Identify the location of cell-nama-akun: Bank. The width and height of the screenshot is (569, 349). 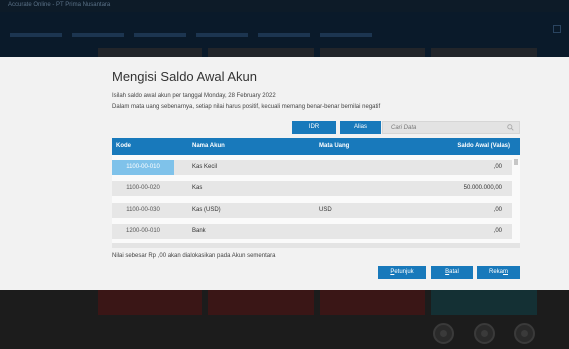
(199, 231).